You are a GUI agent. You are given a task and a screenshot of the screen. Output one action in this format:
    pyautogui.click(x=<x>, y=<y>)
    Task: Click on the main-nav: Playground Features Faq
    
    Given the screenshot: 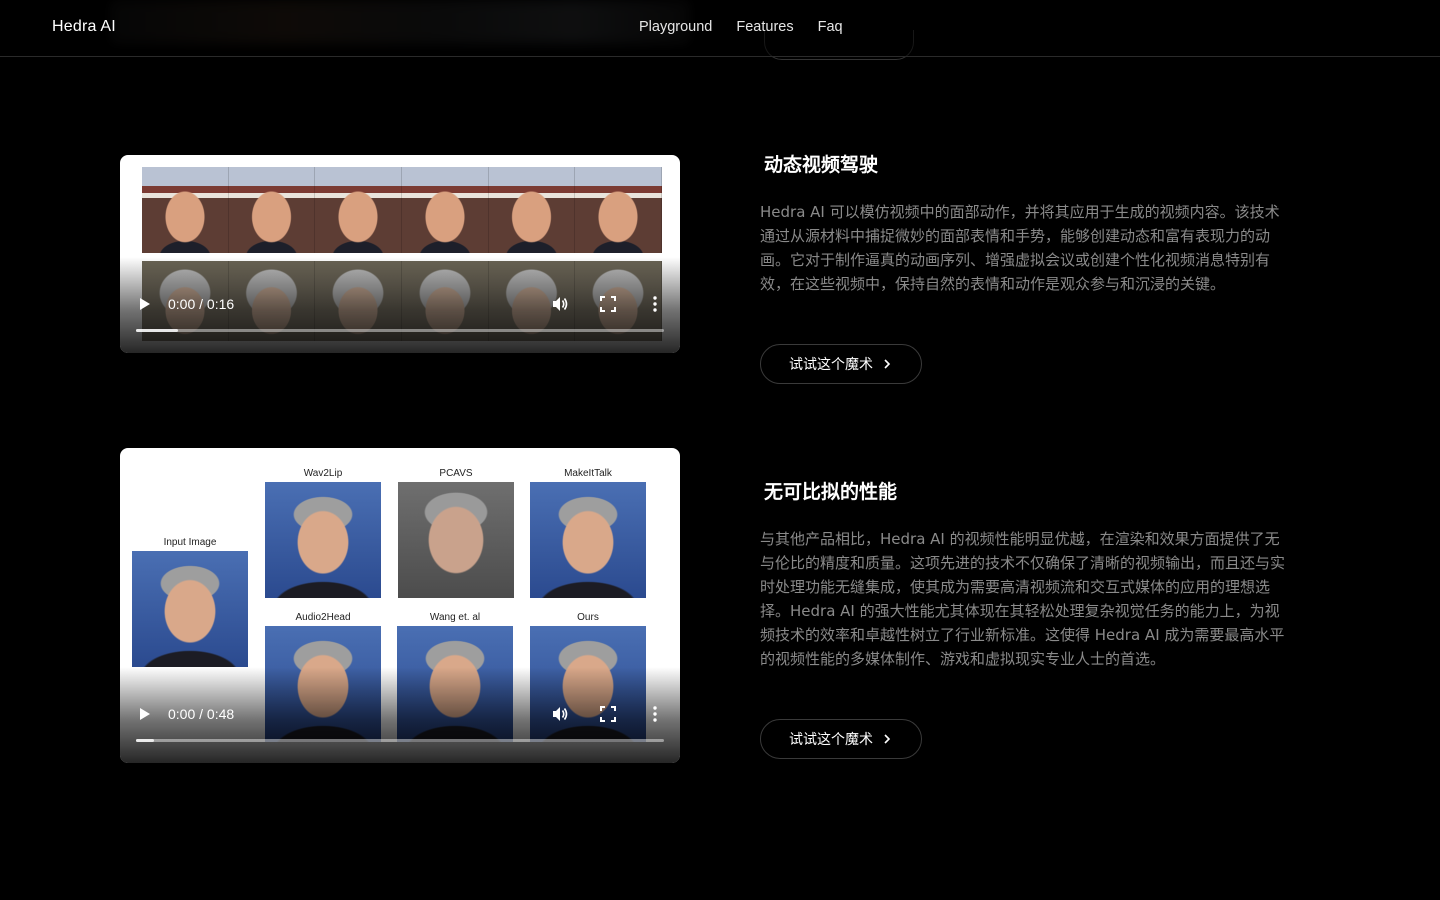 What is the action you would take?
    pyautogui.click(x=741, y=27)
    